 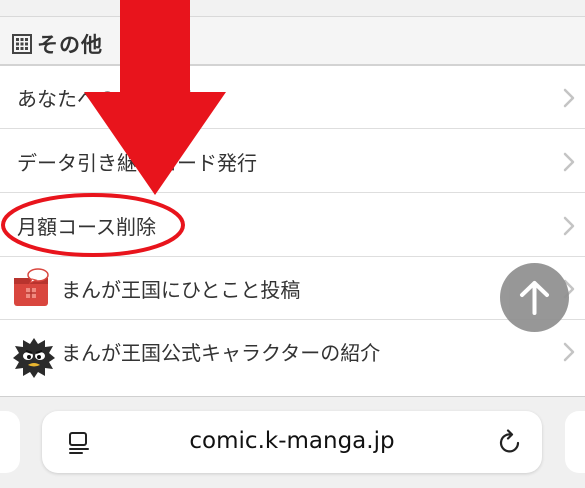 What do you see at coordinates (221, 353) in the screenshot?
I see `menu-item-label: まんが王国公式キャラクターの紹介` at bounding box center [221, 353].